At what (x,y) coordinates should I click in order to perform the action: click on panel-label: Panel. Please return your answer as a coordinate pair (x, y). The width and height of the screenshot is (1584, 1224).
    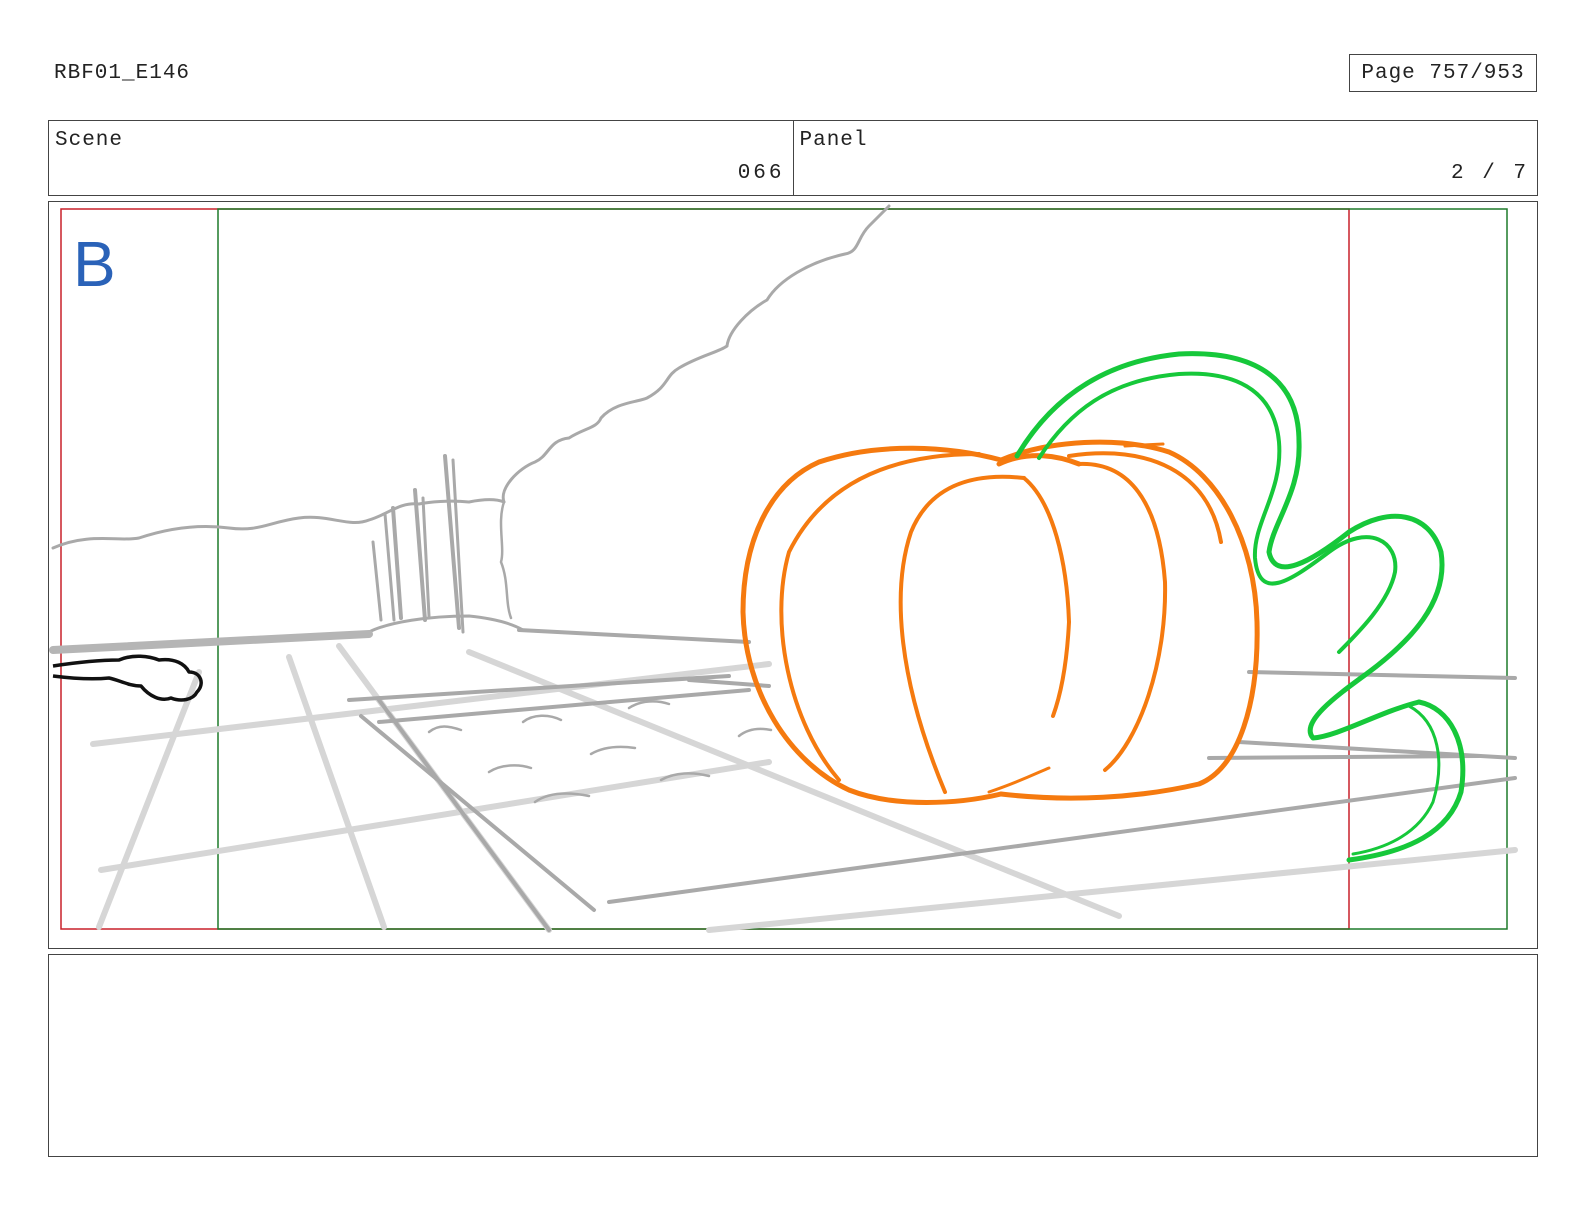
    Looking at the image, I should click on (833, 140).